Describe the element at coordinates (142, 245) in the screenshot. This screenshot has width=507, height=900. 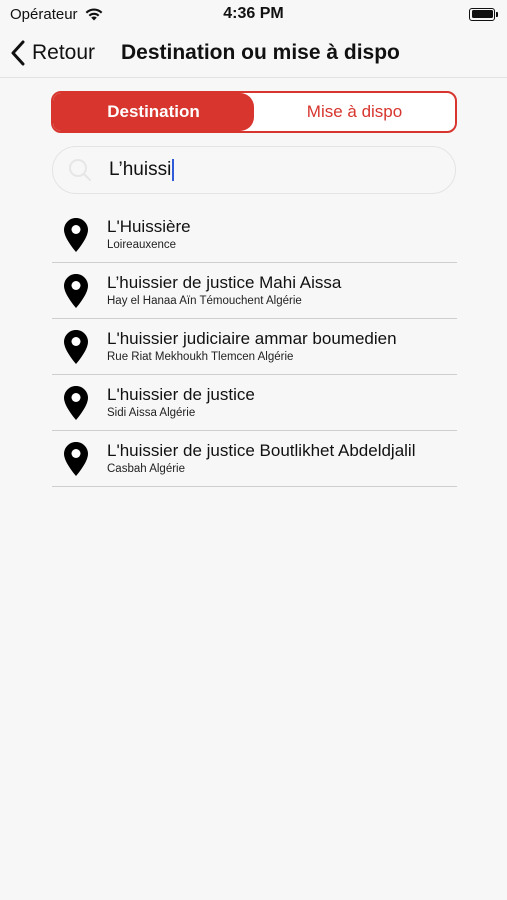
I see `list-item-subtitle: Loireauxence` at that location.